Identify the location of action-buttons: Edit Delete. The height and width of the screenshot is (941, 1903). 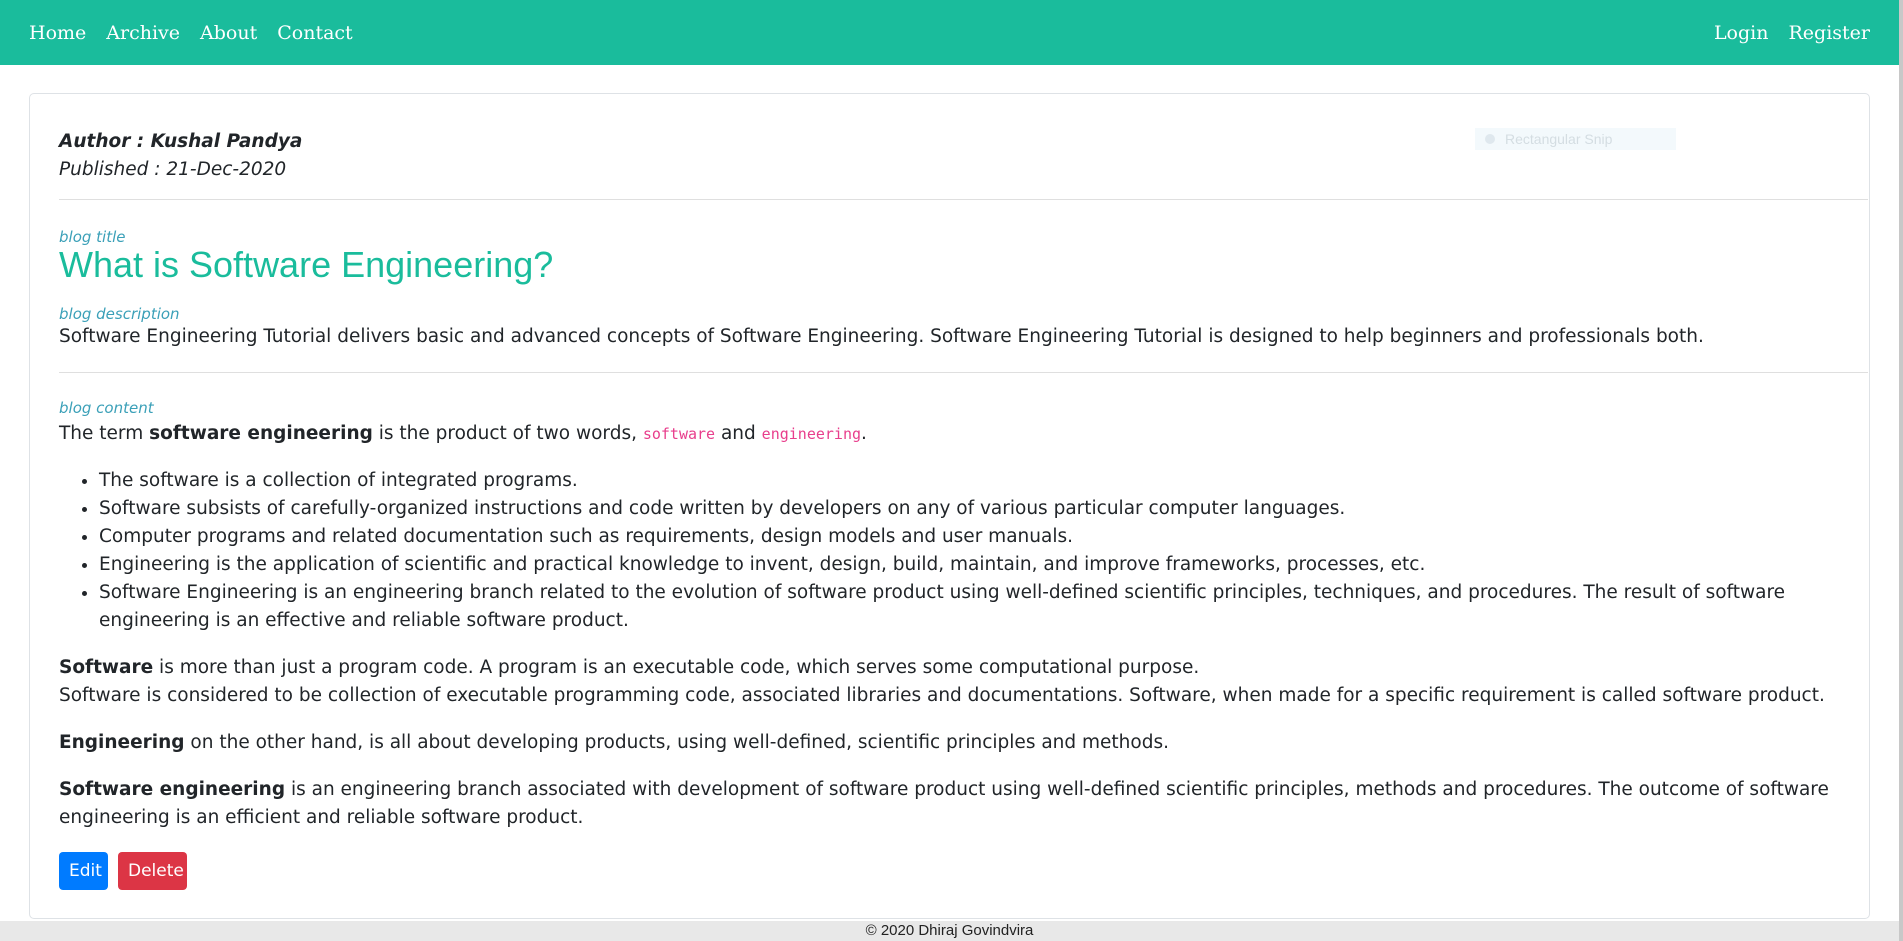
(123, 871).